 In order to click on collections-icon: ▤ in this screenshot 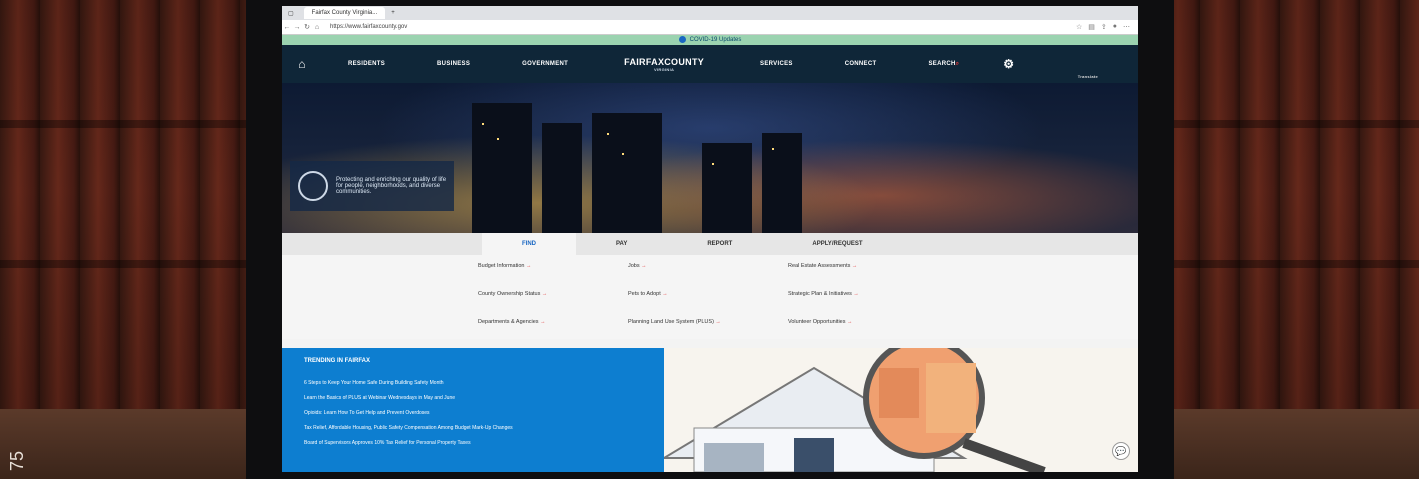, I will do `click(1091, 27)`.